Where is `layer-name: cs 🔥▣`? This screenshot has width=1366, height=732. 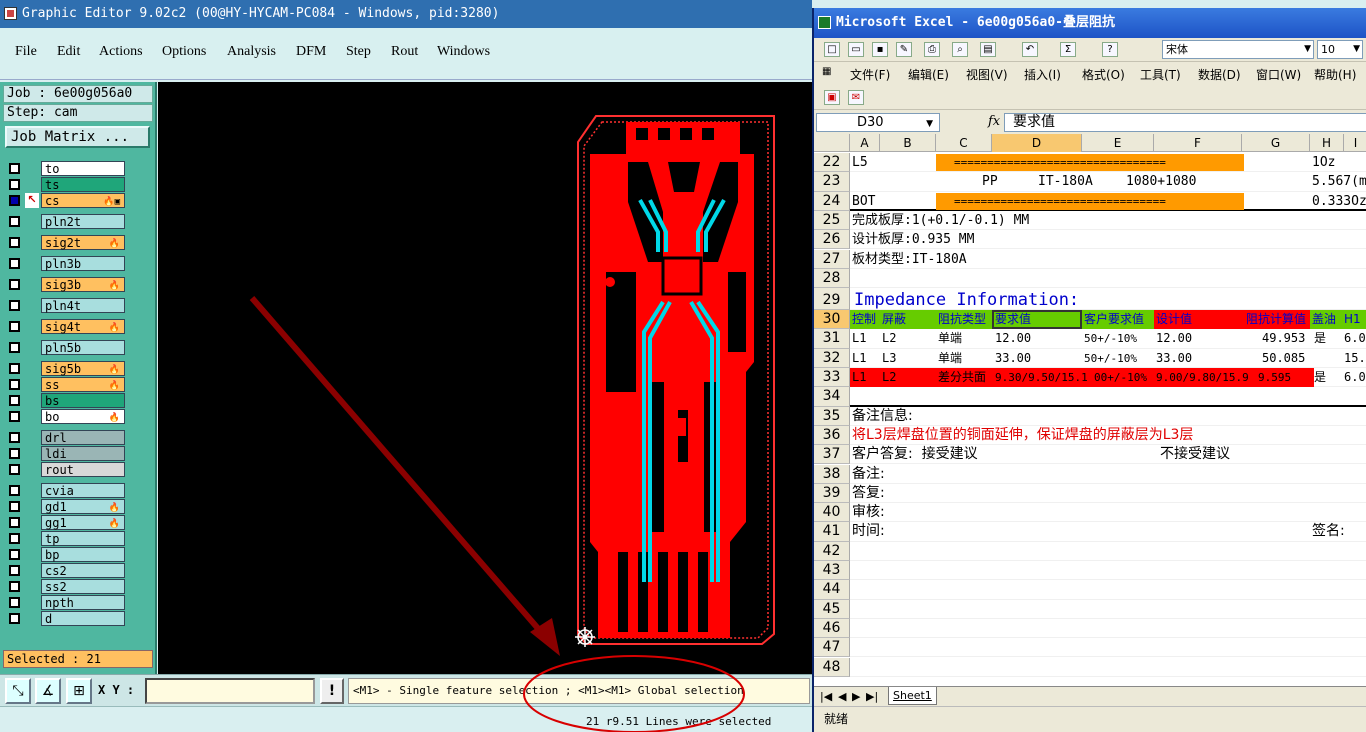
layer-name: cs 🔥▣ is located at coordinates (83, 200).